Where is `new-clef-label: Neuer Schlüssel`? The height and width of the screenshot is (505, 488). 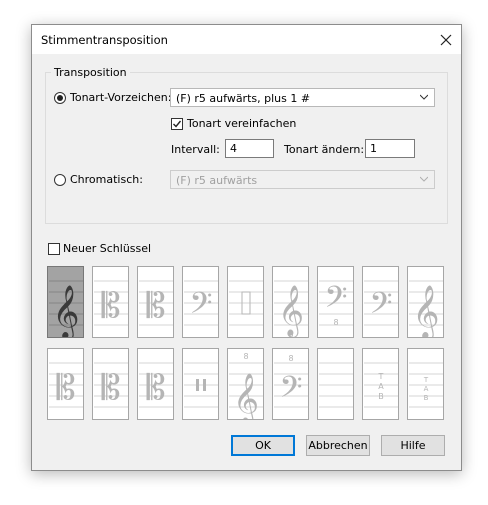 new-clef-label: Neuer Schlüssel is located at coordinates (107, 248).